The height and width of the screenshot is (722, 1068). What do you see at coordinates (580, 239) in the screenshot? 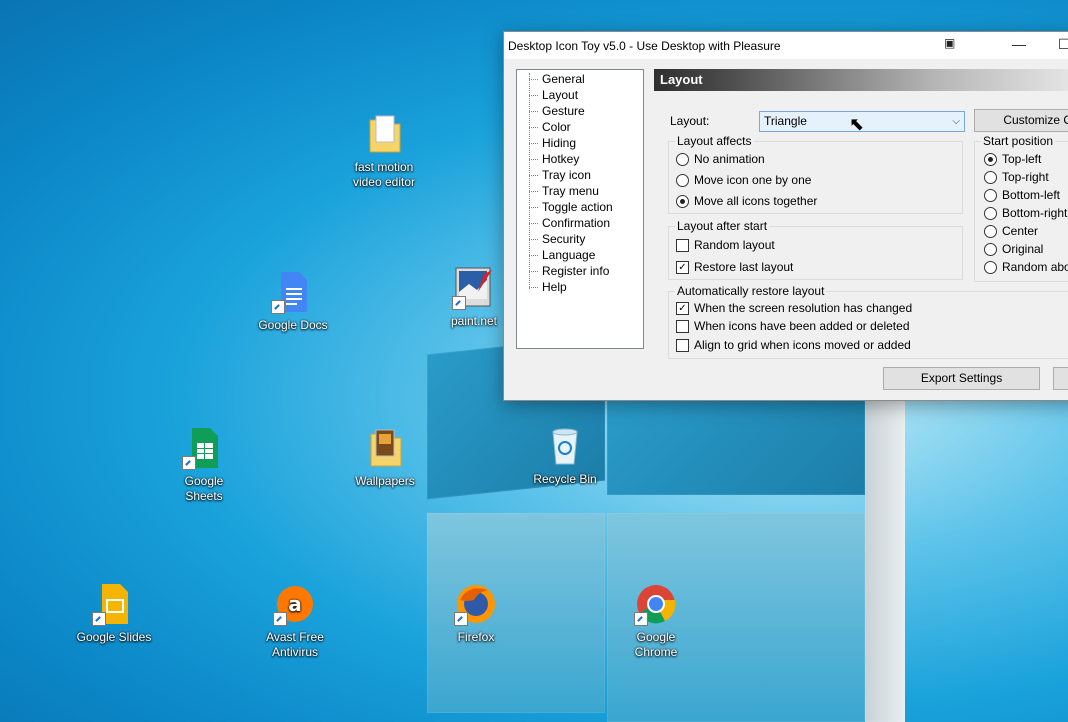
I see `tree-item-security: Security` at bounding box center [580, 239].